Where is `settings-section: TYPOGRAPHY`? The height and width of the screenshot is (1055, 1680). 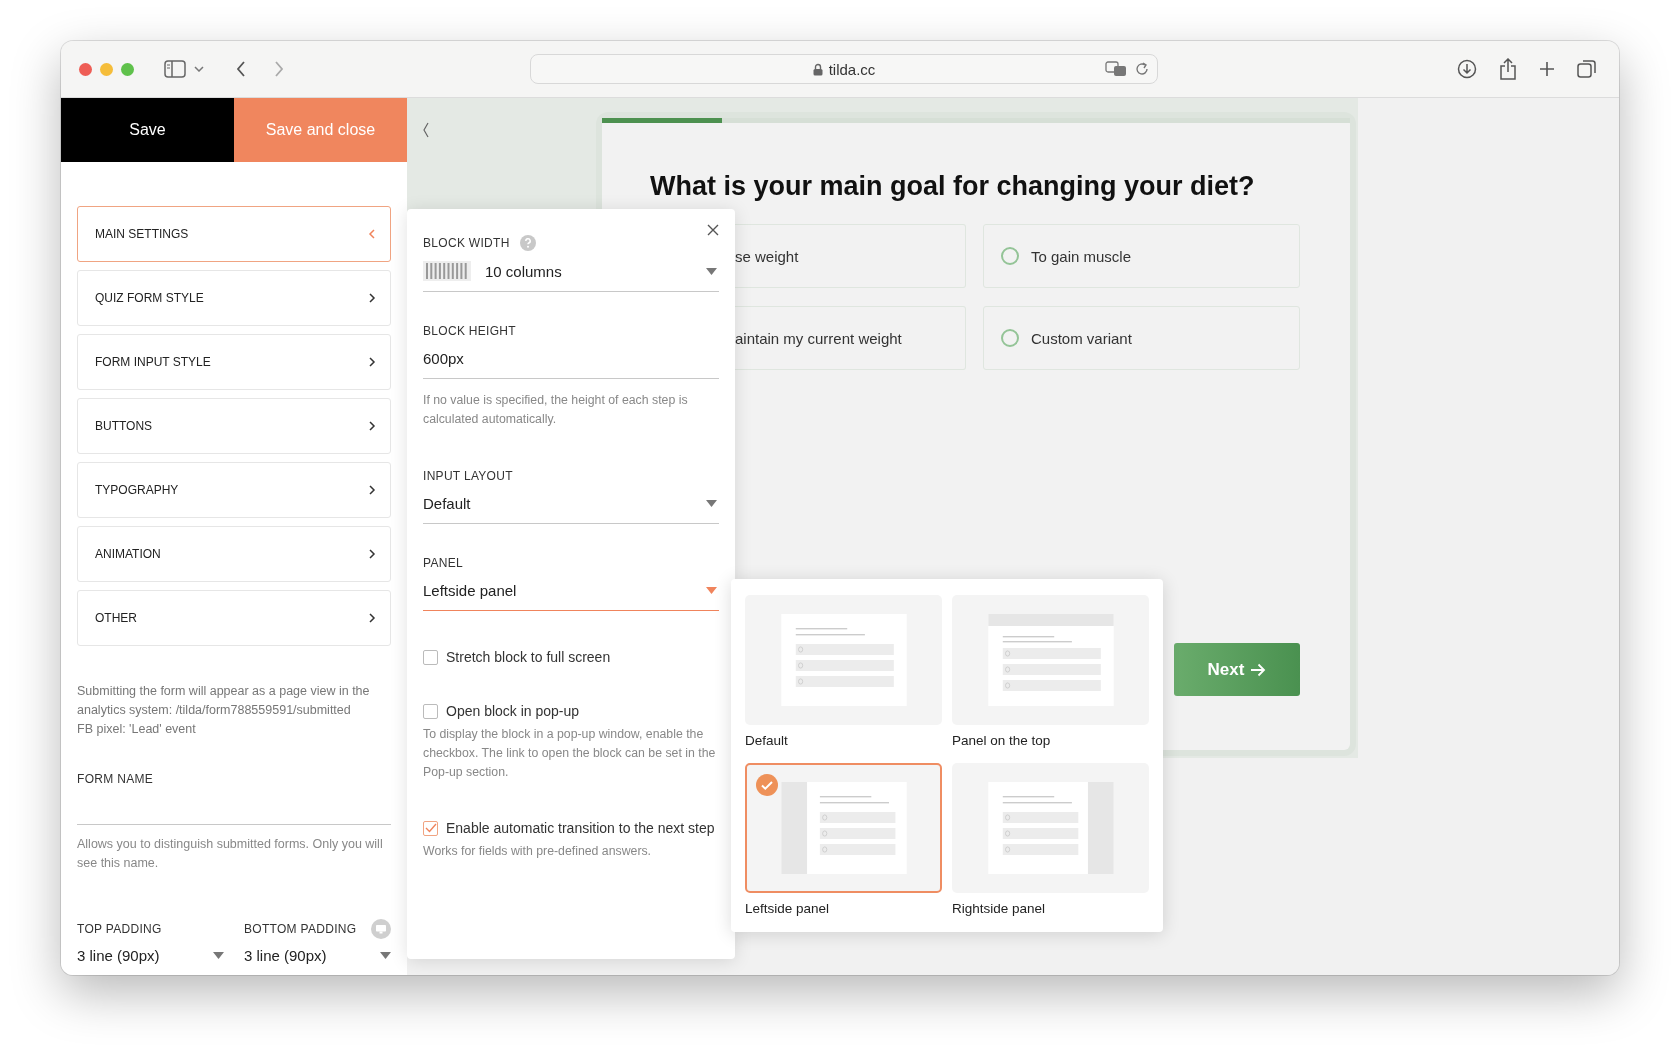
settings-section: TYPOGRAPHY is located at coordinates (234, 490).